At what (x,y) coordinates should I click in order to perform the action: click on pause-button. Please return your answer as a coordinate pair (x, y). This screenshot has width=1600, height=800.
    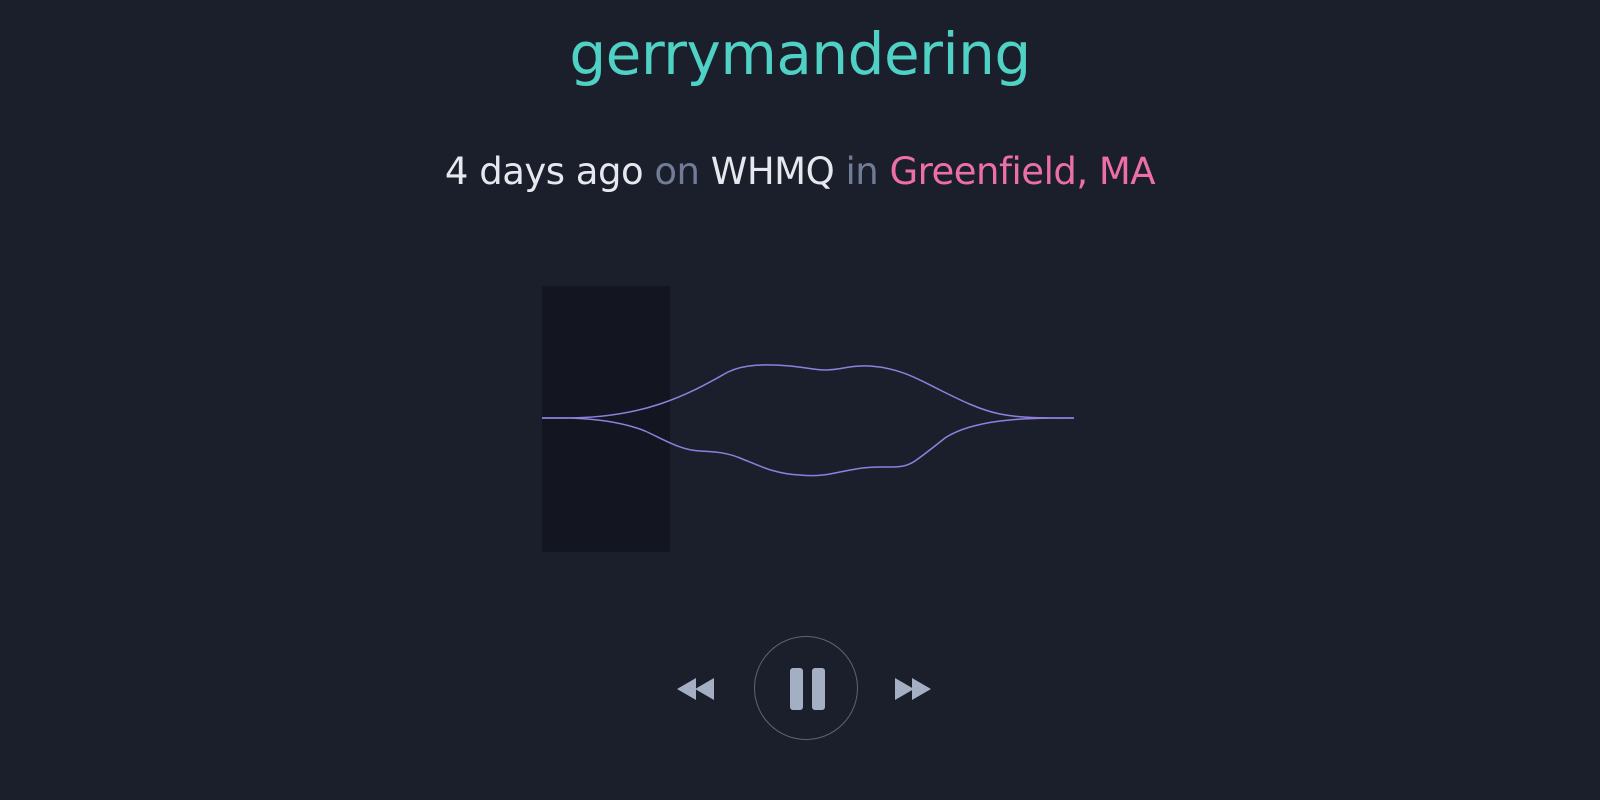
    Looking at the image, I should click on (806, 688).